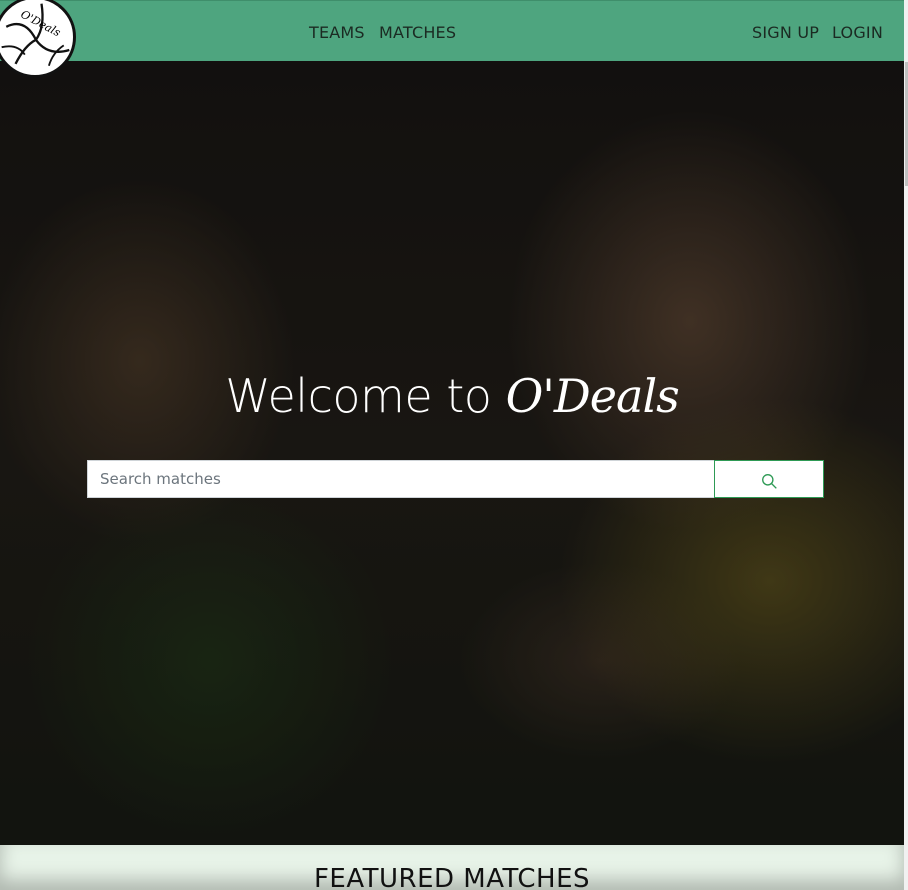 This screenshot has width=908, height=890. Describe the element at coordinates (785, 32) in the screenshot. I see `nav-link-signup: SIGN UP` at that location.